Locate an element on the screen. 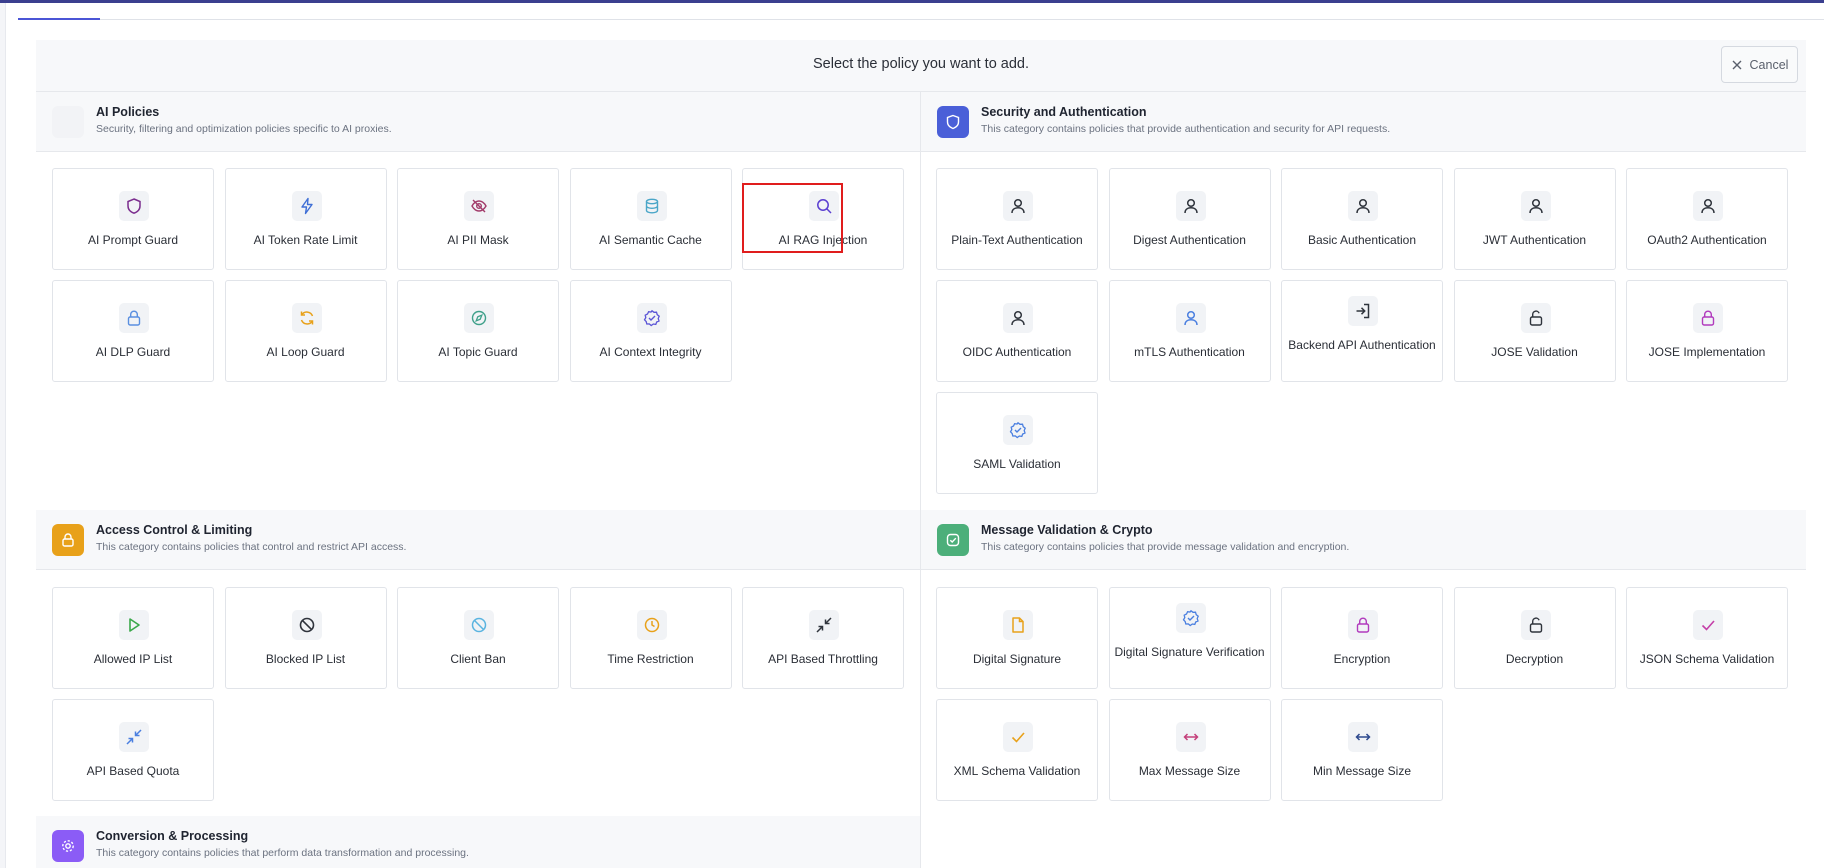 The width and height of the screenshot is (1824, 868). policy-card-label: AI Semantic Cache is located at coordinates (650, 240).